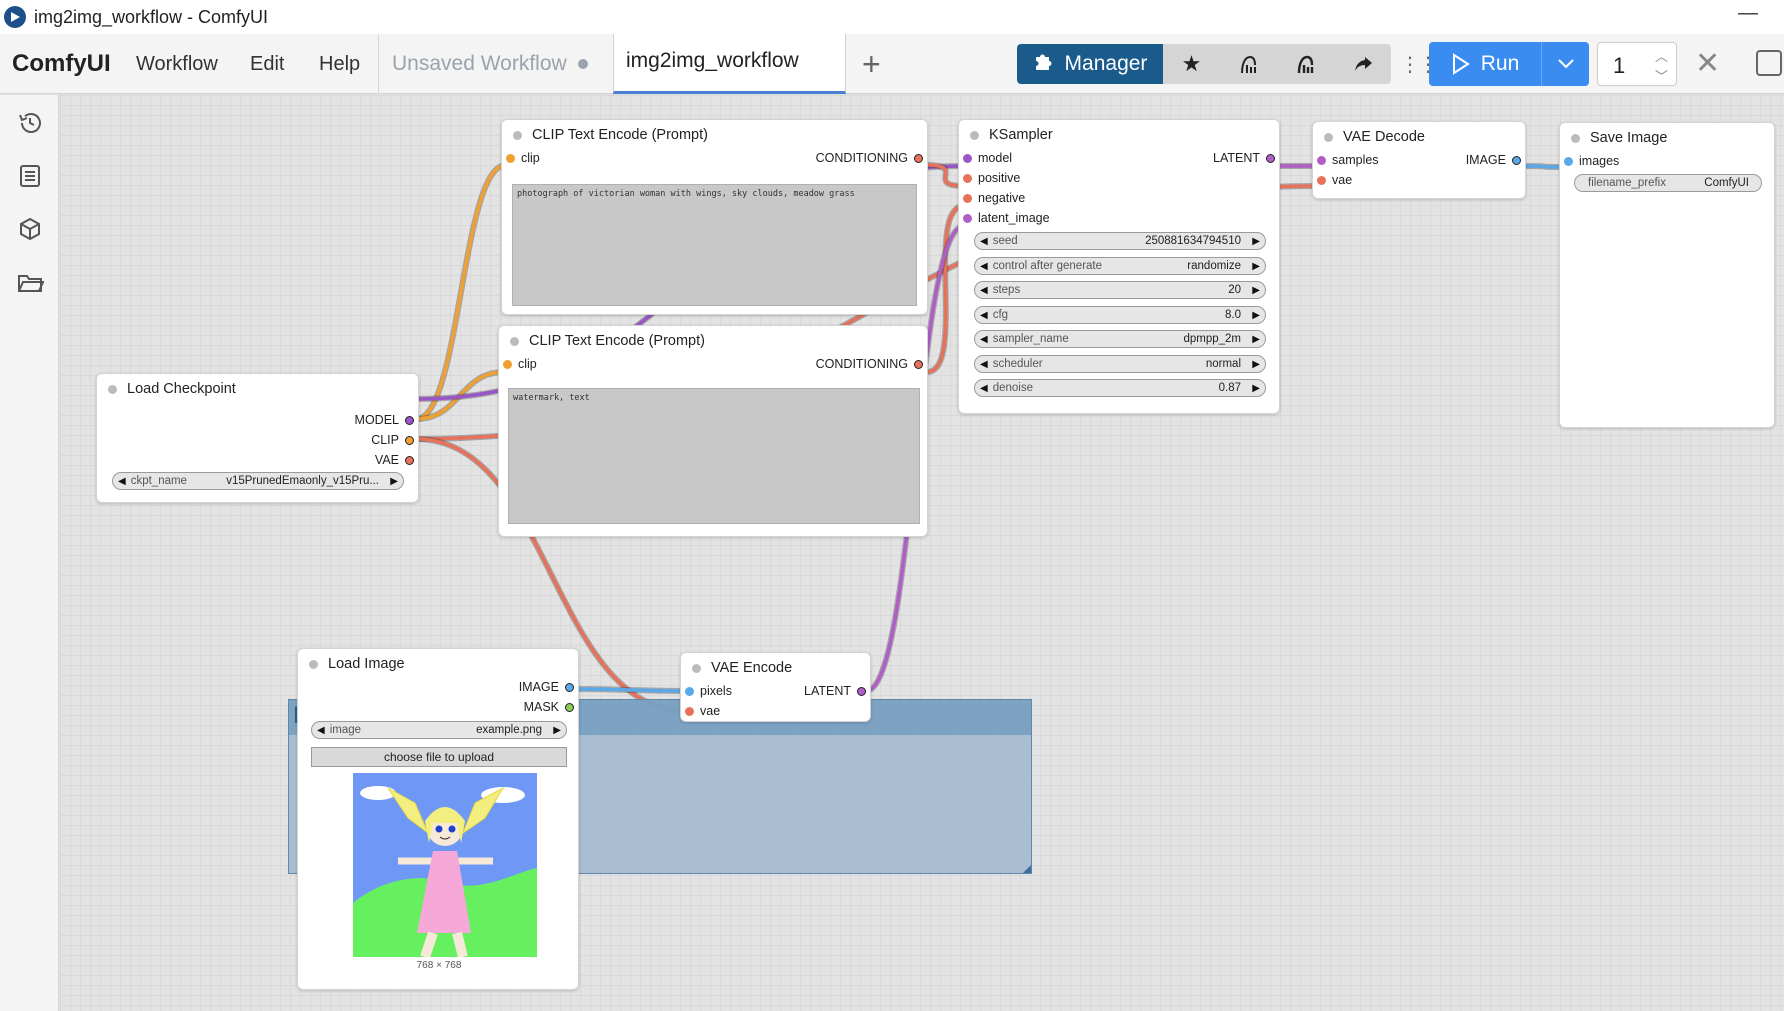 The image size is (1784, 1011). I want to click on input-positive: positive, so click(989, 178).